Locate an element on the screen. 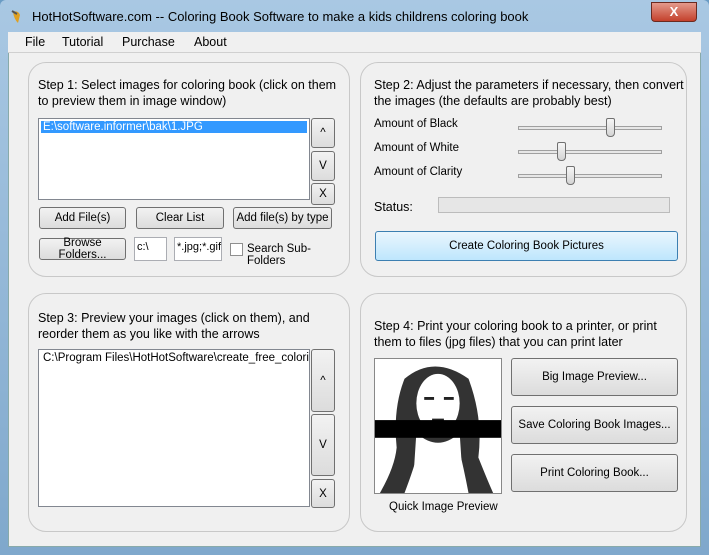  black-label: Amount of Black is located at coordinates (416, 124).